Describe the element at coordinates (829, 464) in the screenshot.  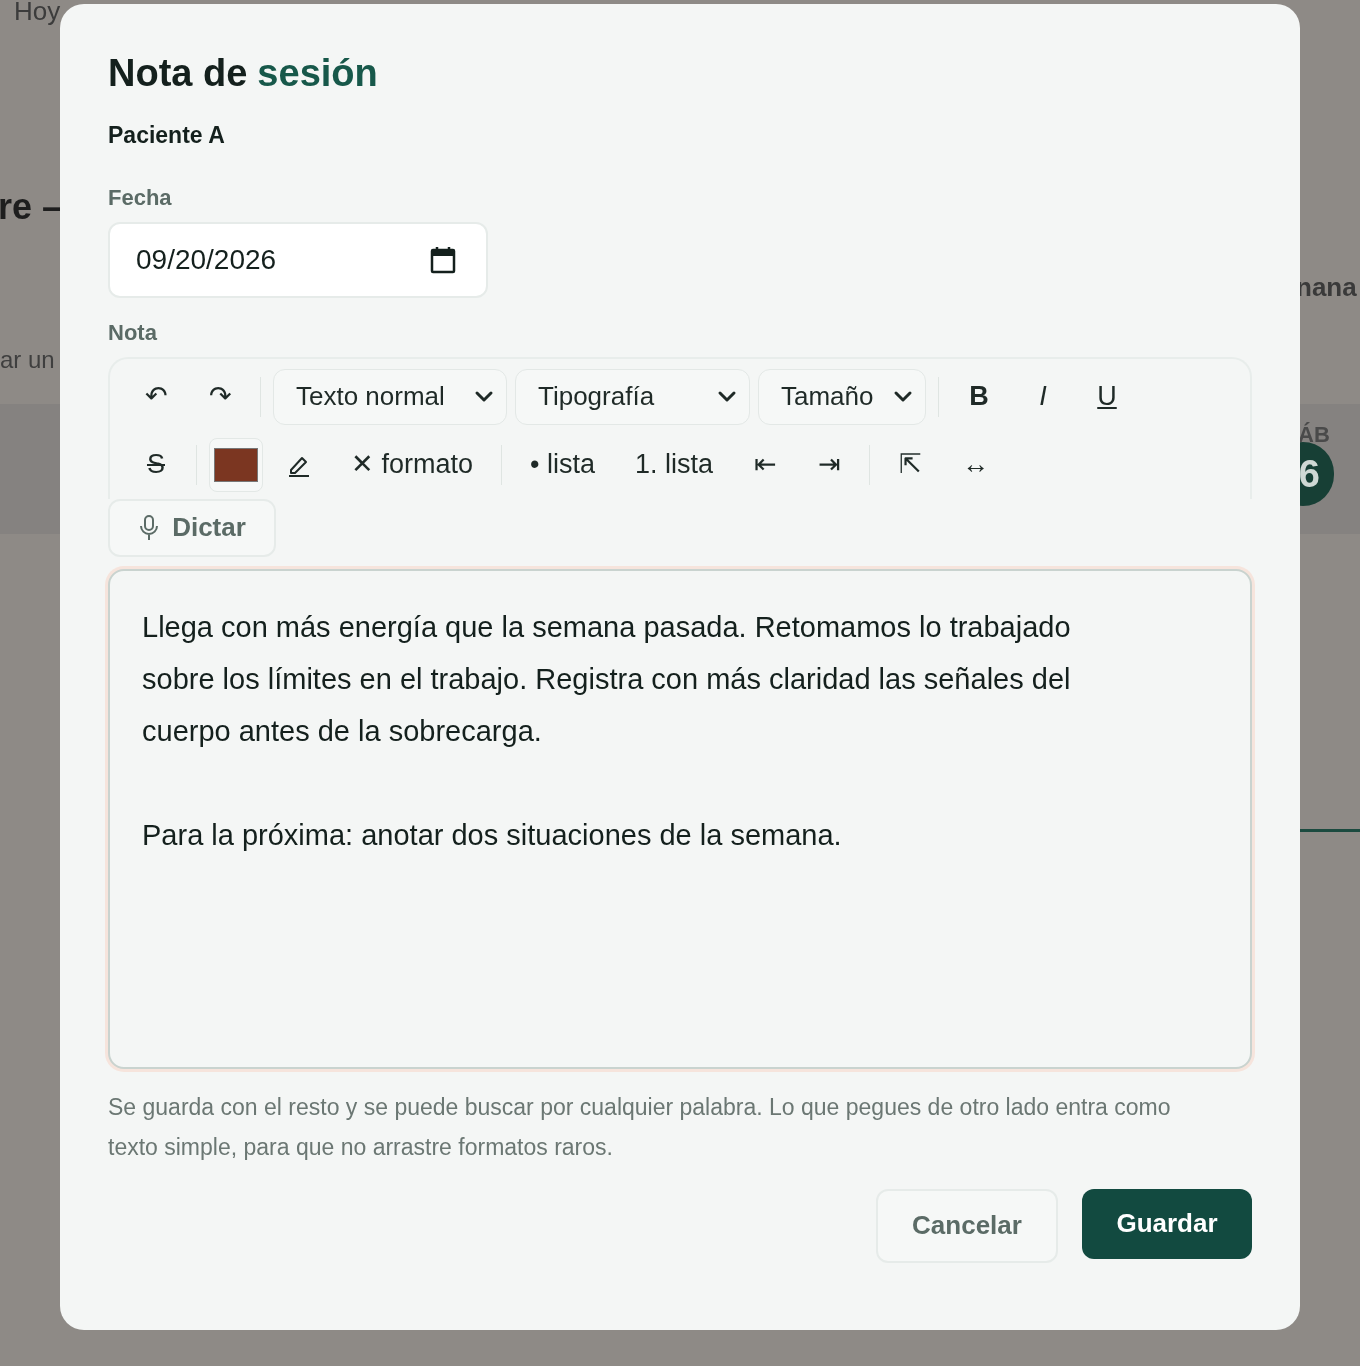
I see `toolbar-button: ⇥` at that location.